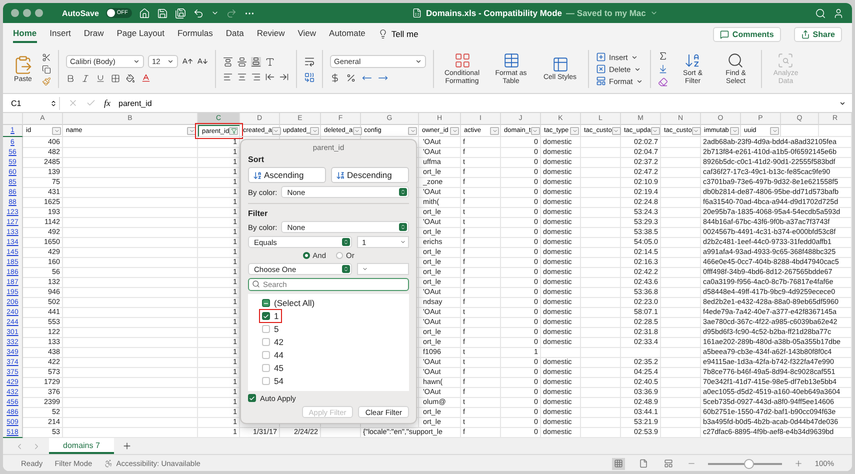 The width and height of the screenshot is (855, 474). What do you see at coordinates (270, 77) in the screenshot?
I see `decrease-indent-icon` at bounding box center [270, 77].